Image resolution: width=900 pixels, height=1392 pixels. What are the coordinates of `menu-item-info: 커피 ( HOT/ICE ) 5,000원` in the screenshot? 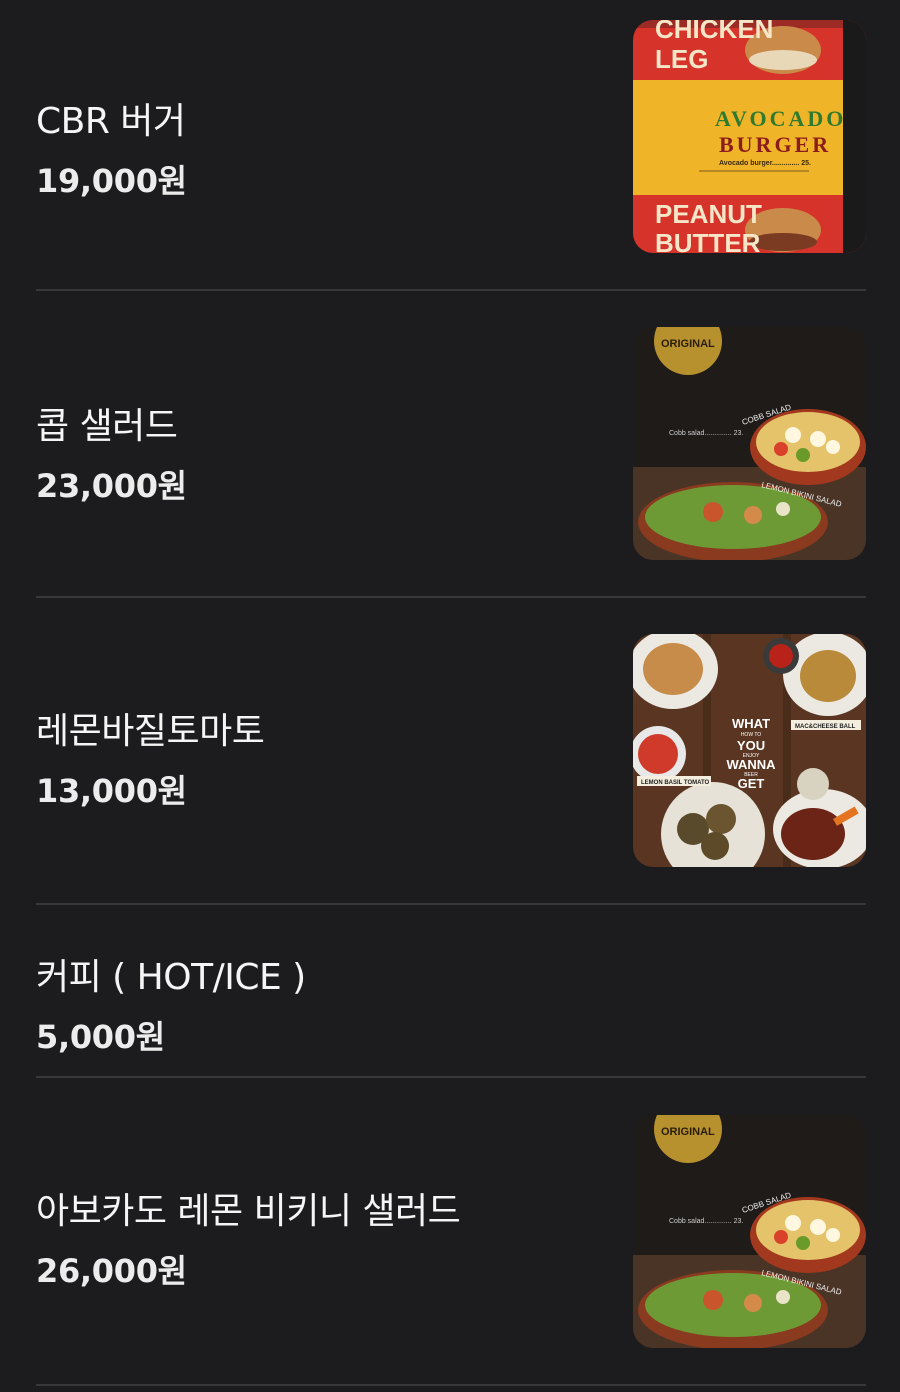 It's located at (171, 1003).